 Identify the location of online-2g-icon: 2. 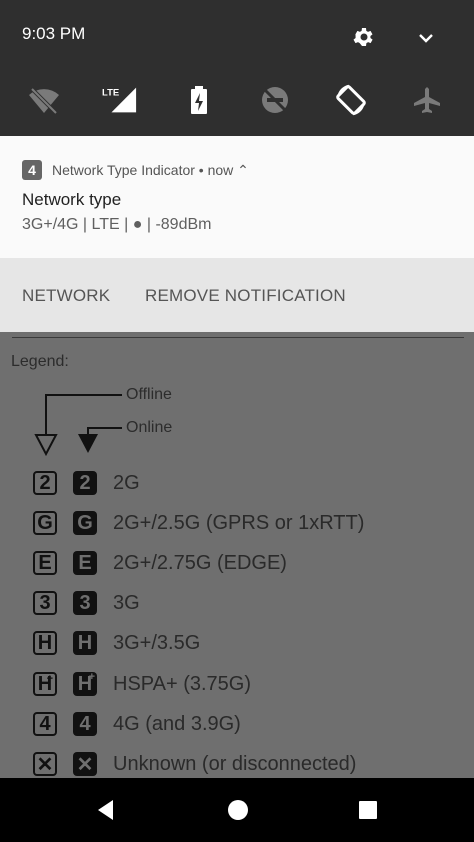
(85, 483).